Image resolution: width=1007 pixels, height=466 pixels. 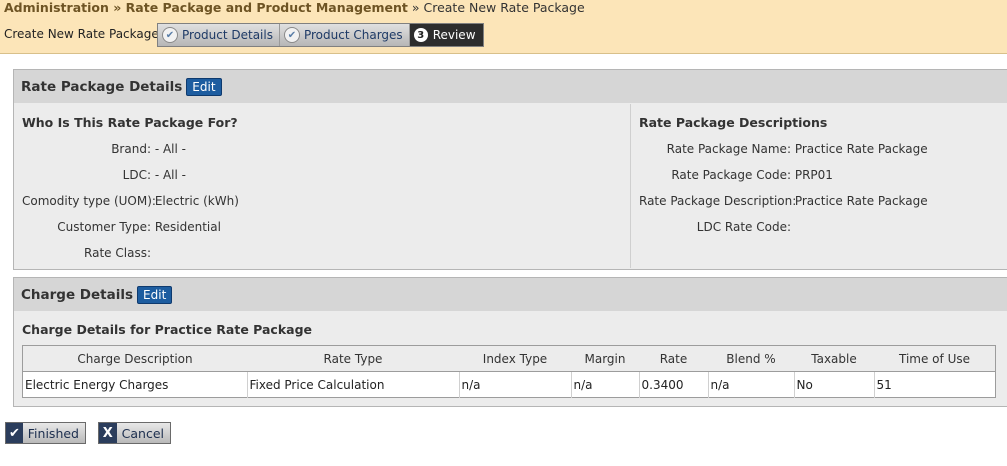 I want to click on left-section-title: Who Is This Rate Package For?, so click(x=130, y=122).